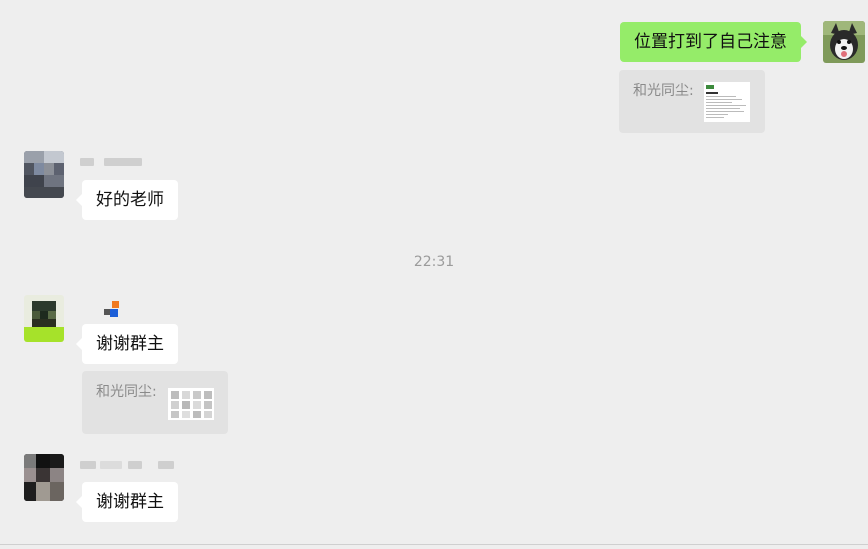 The height and width of the screenshot is (549, 868). Describe the element at coordinates (130, 200) in the screenshot. I see `message-text: 好的老师` at that location.